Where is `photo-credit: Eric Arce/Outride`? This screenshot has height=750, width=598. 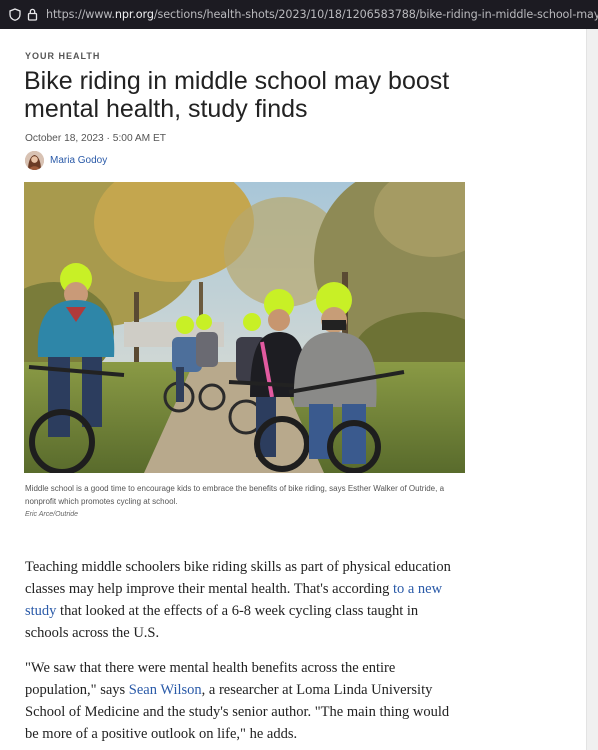 photo-credit: Eric Arce/Outride is located at coordinates (52, 514).